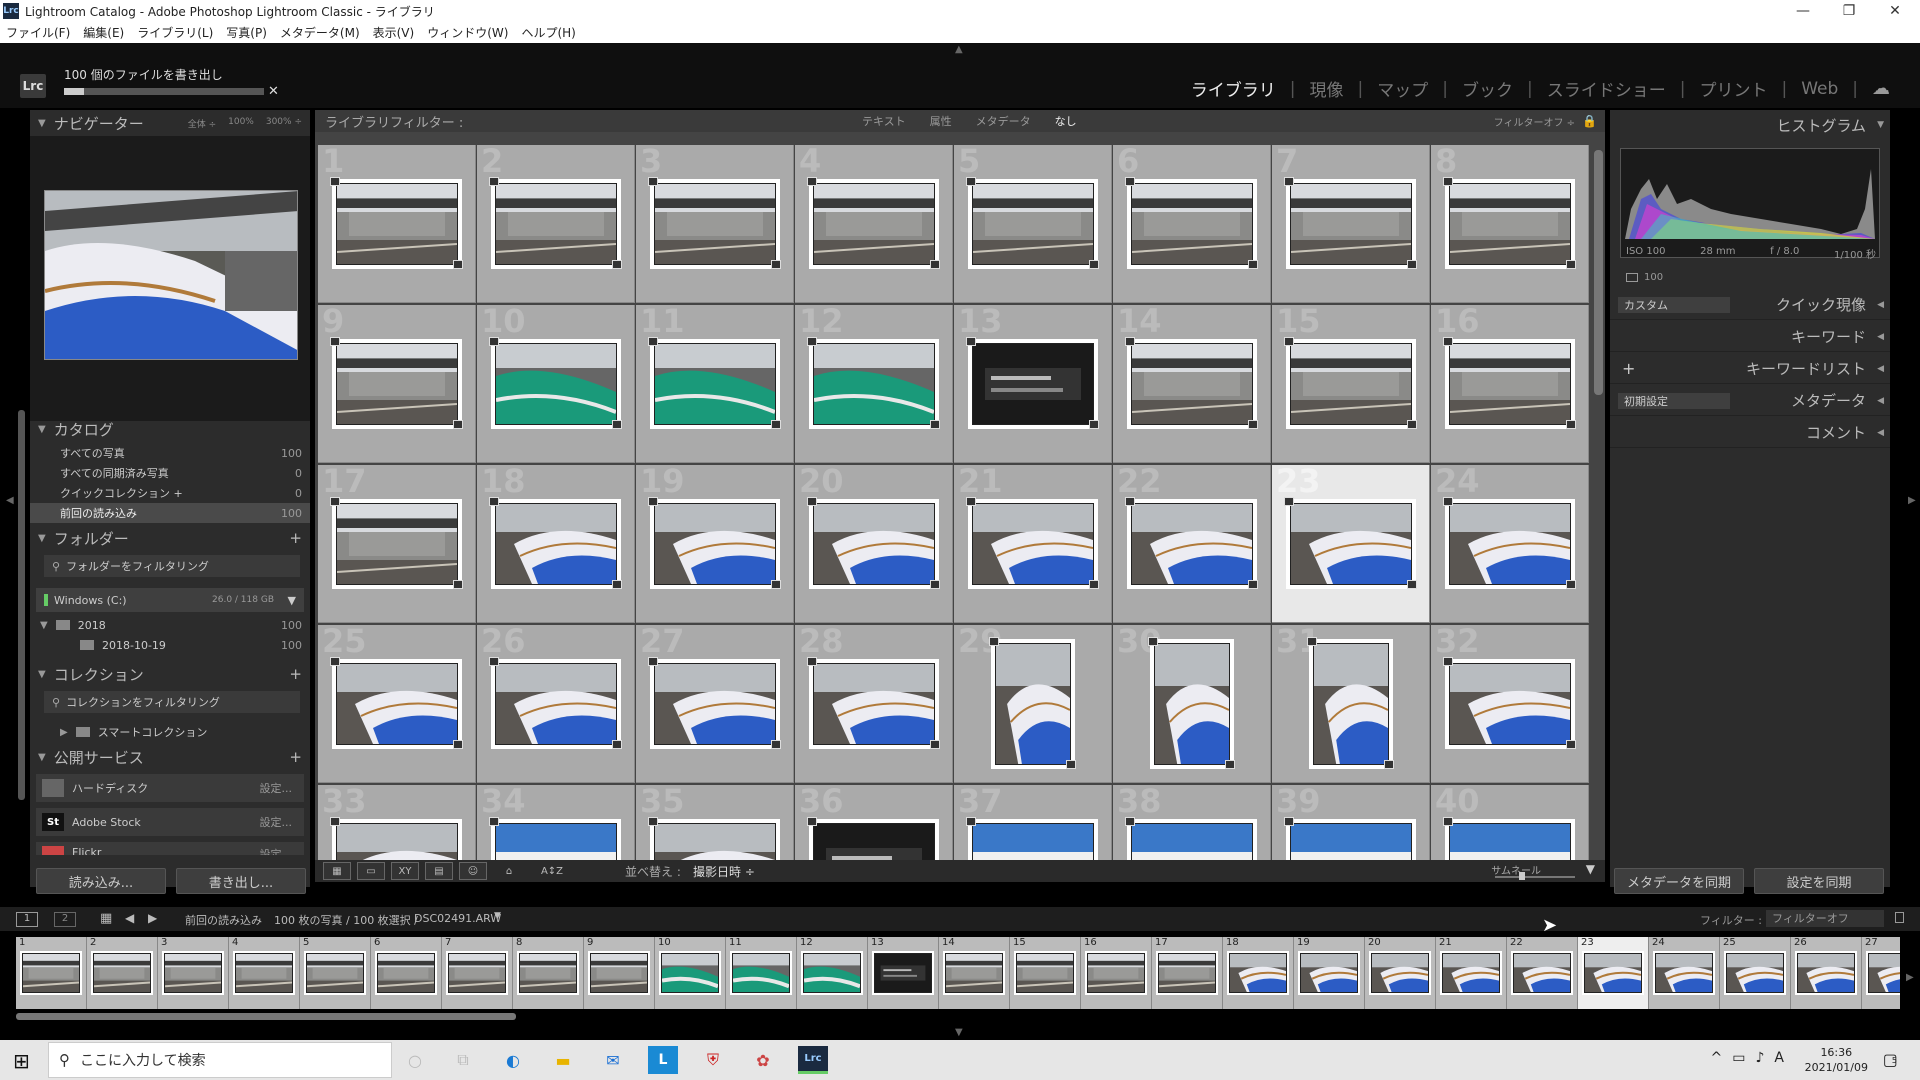 This screenshot has width=1920, height=1080. Describe the element at coordinates (1327, 88) in the screenshot. I see `module-develop: 現像` at that location.